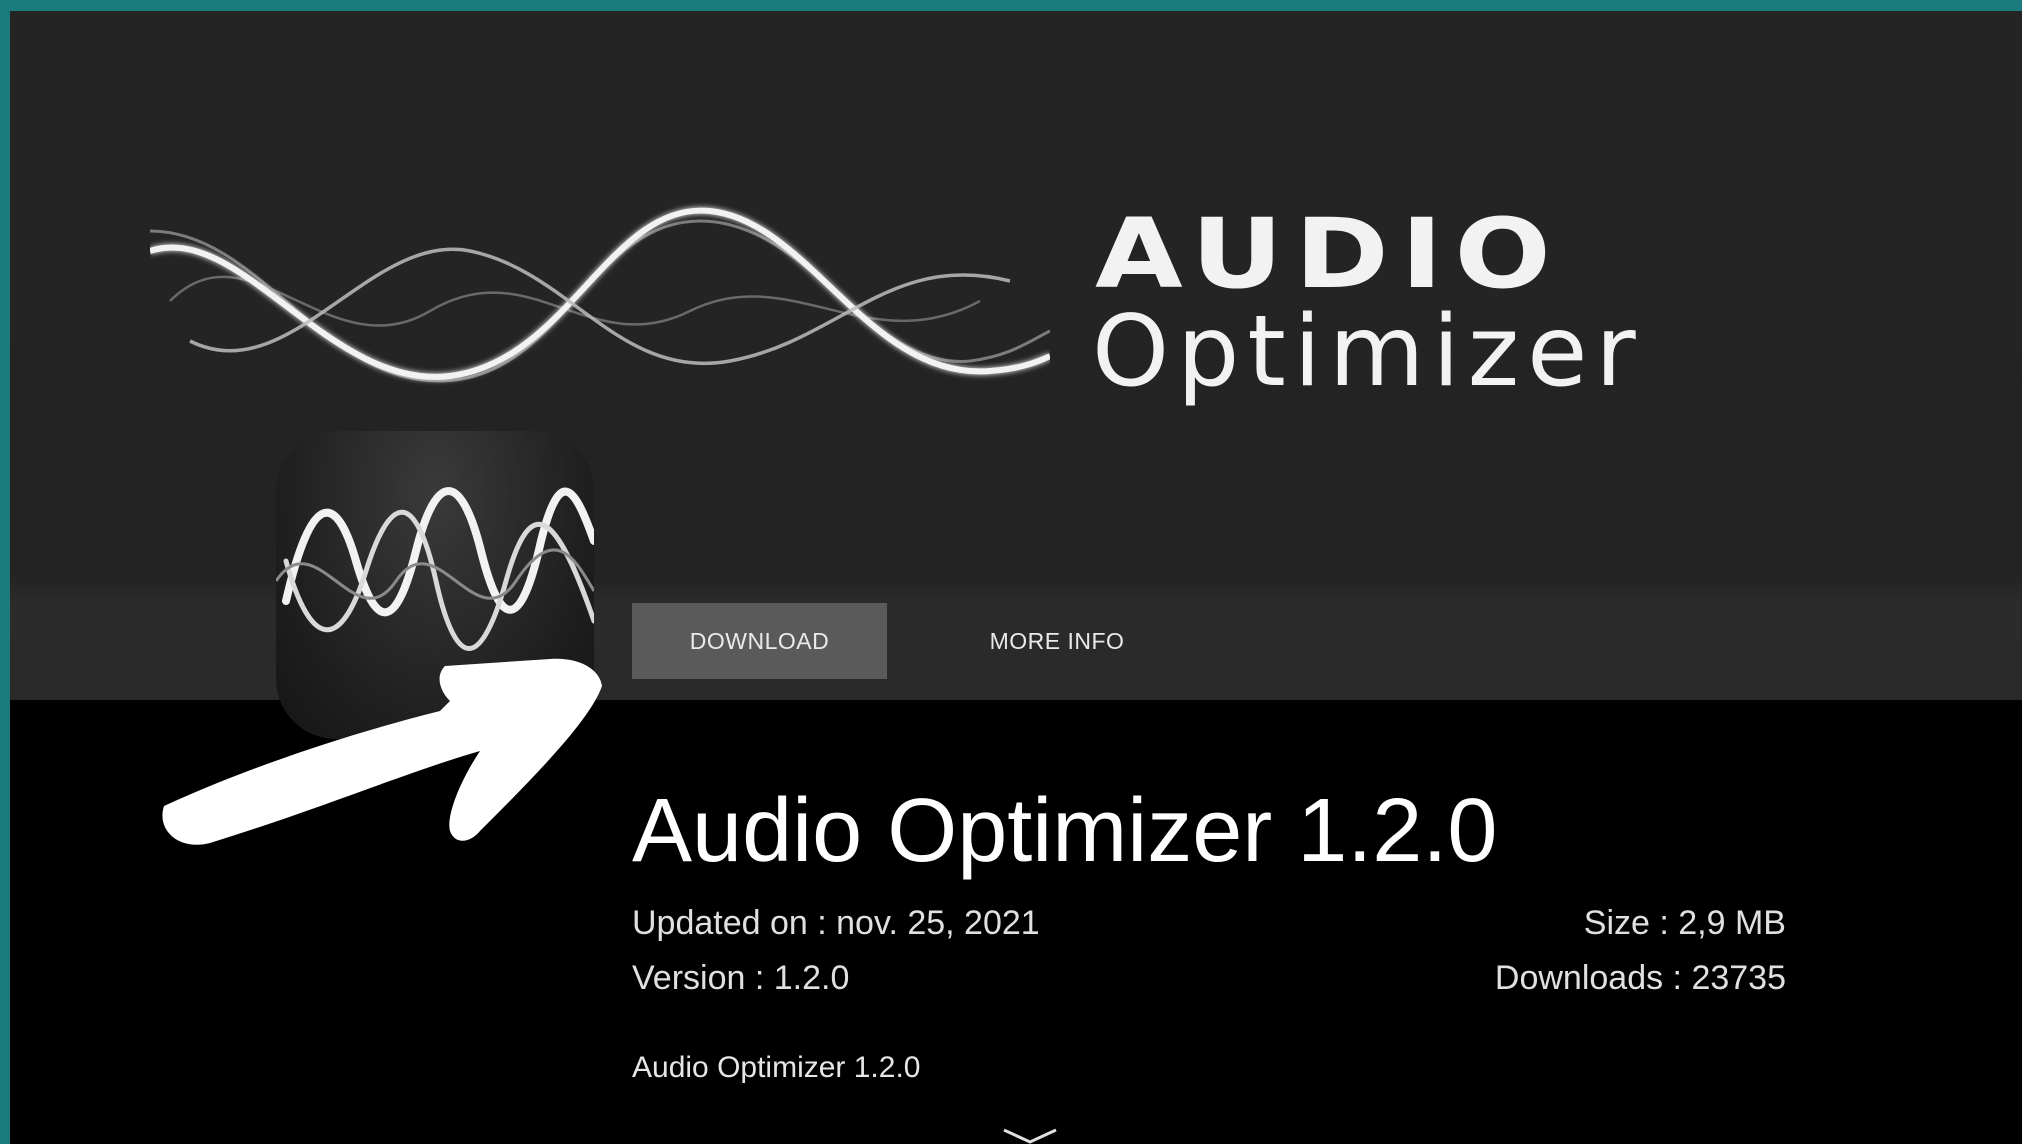 This screenshot has height=1144, width=2022. Describe the element at coordinates (1329, 254) in the screenshot. I see `brand-title-line1: AUDIO` at that location.